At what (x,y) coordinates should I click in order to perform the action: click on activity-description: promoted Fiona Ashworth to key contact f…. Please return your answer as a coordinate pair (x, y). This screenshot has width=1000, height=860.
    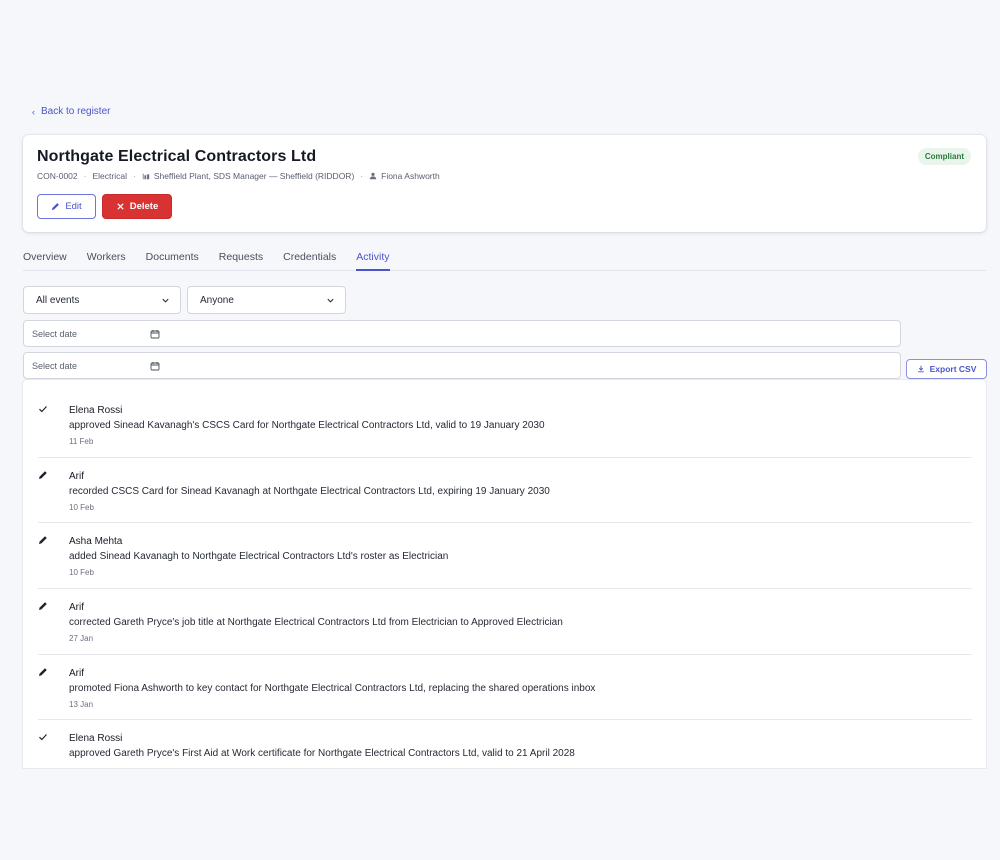
    Looking at the image, I should click on (332, 688).